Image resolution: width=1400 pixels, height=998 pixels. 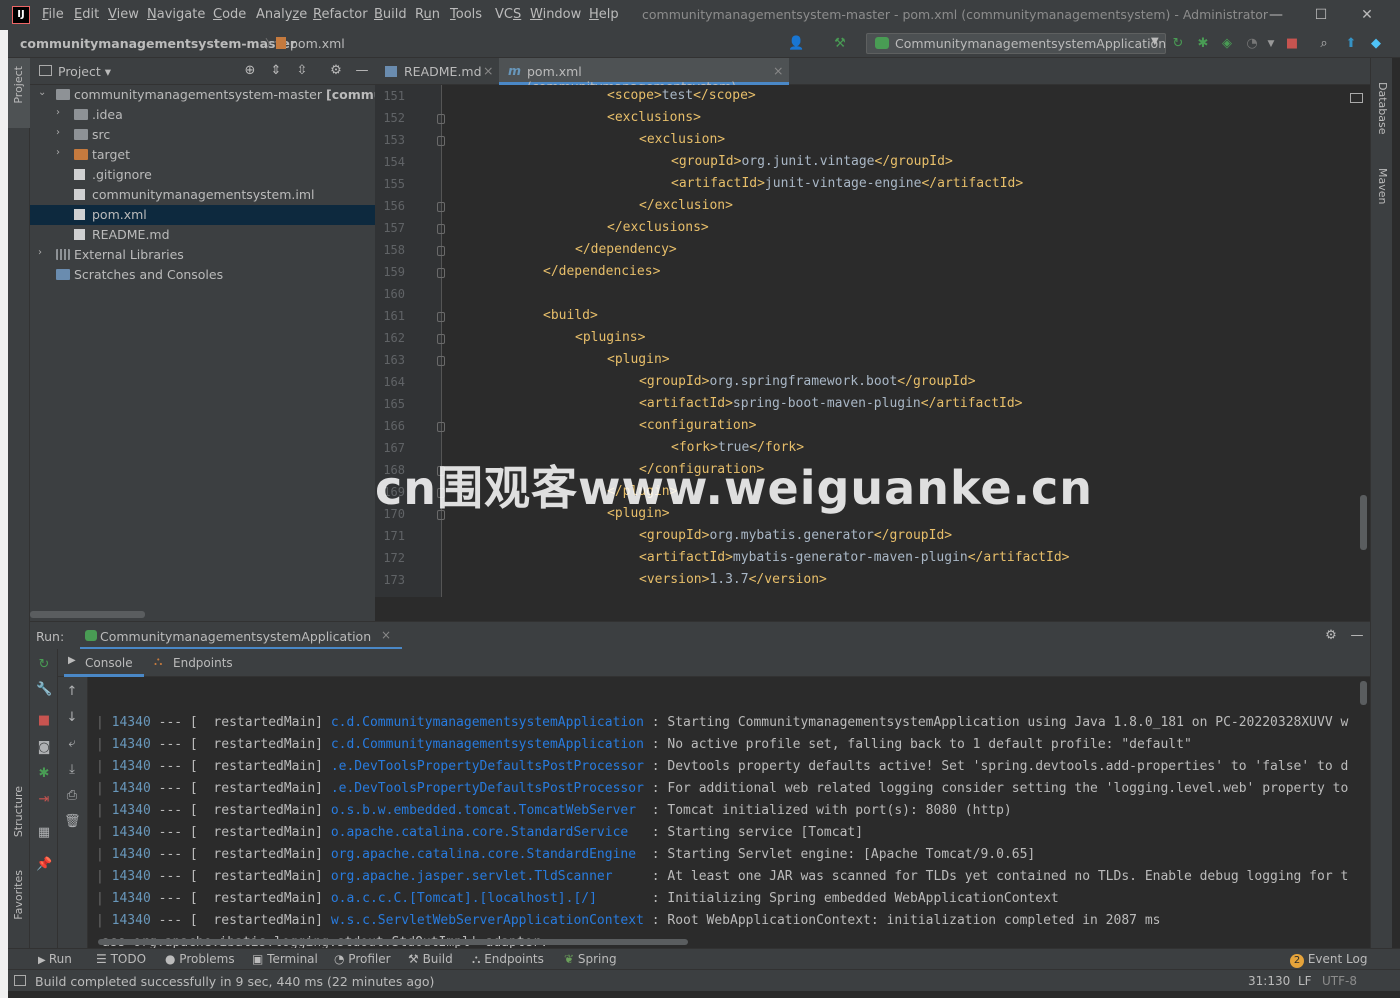 What do you see at coordinates (44, 690) in the screenshot?
I see `wrench-icon: 🔧` at bounding box center [44, 690].